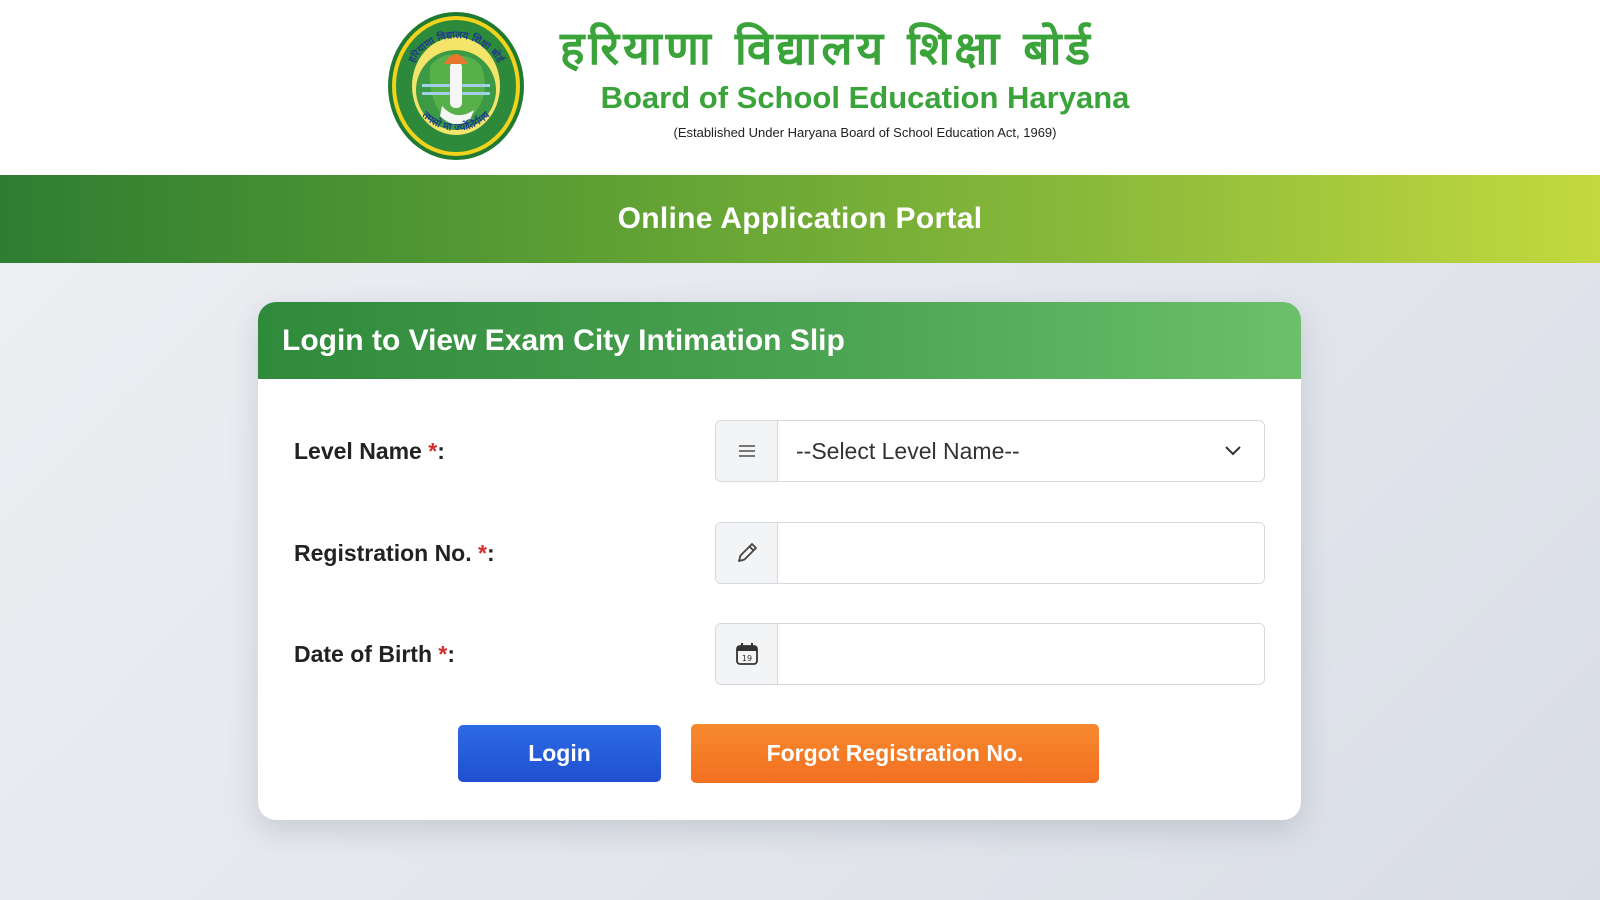 The height and width of the screenshot is (900, 1600). Describe the element at coordinates (746, 658) in the screenshot. I see `calendar-day-number: 19` at that location.